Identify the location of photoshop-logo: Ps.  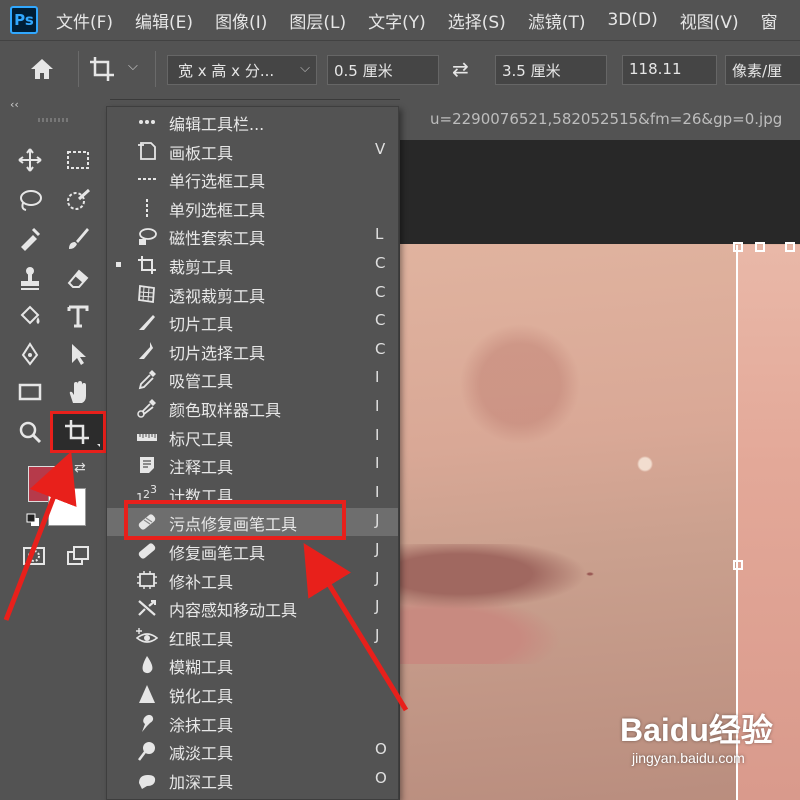
(24, 20).